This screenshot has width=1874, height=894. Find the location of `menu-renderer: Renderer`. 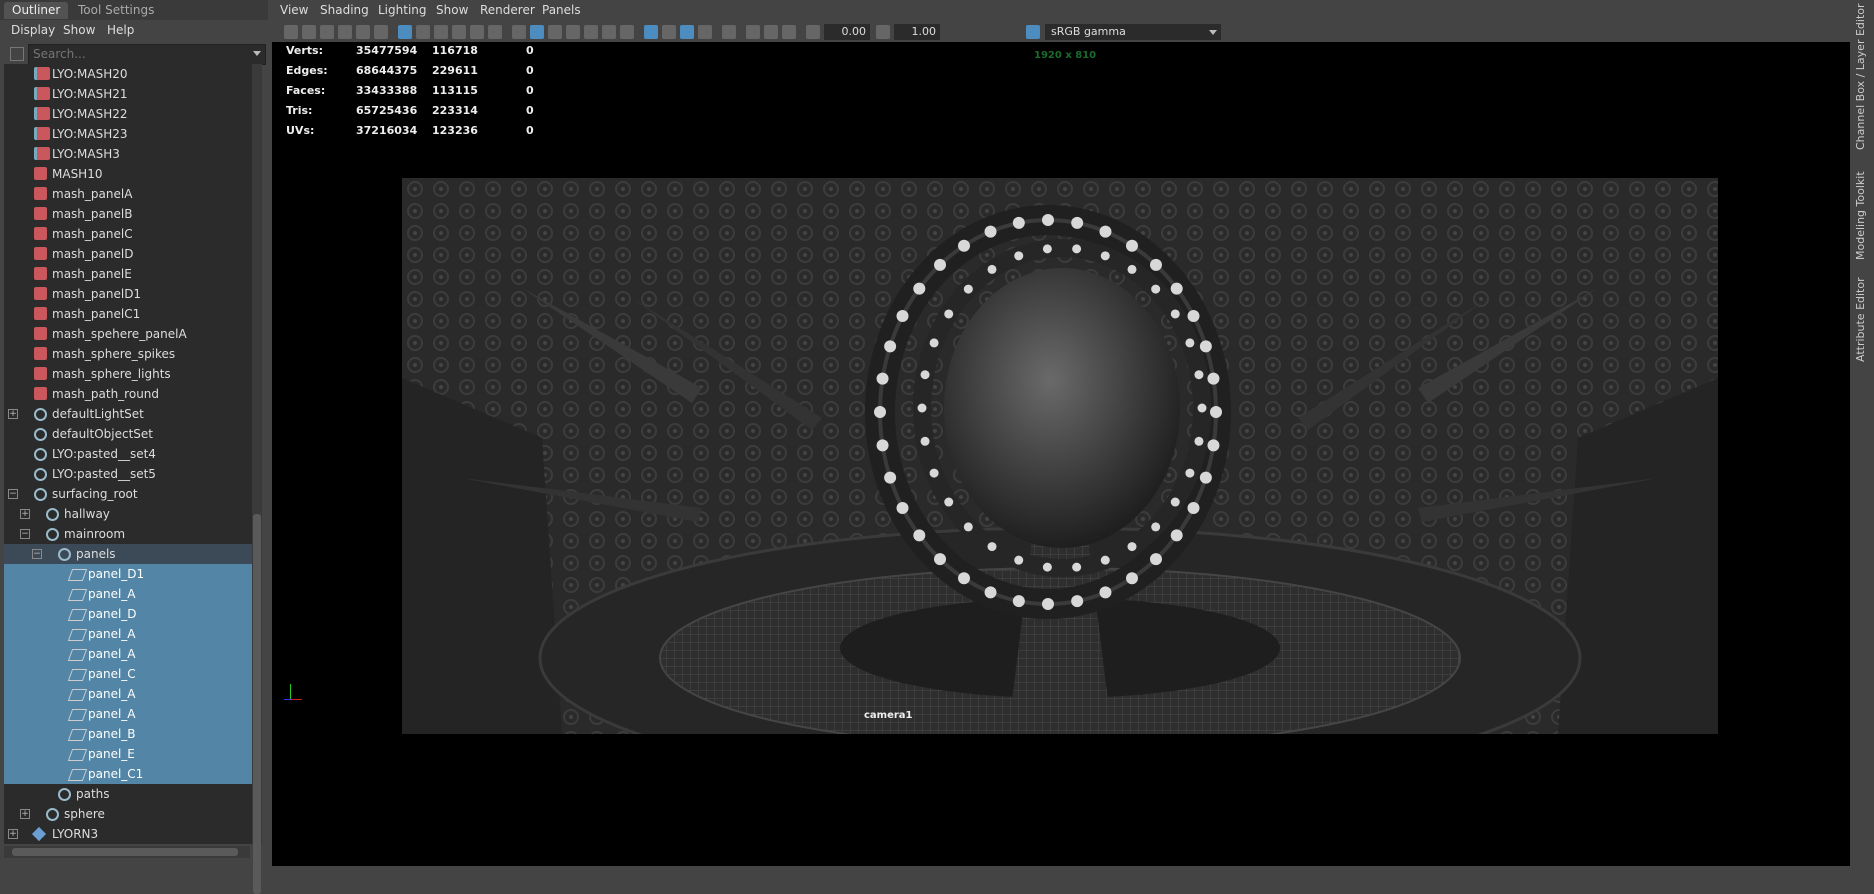

menu-renderer: Renderer is located at coordinates (507, 10).